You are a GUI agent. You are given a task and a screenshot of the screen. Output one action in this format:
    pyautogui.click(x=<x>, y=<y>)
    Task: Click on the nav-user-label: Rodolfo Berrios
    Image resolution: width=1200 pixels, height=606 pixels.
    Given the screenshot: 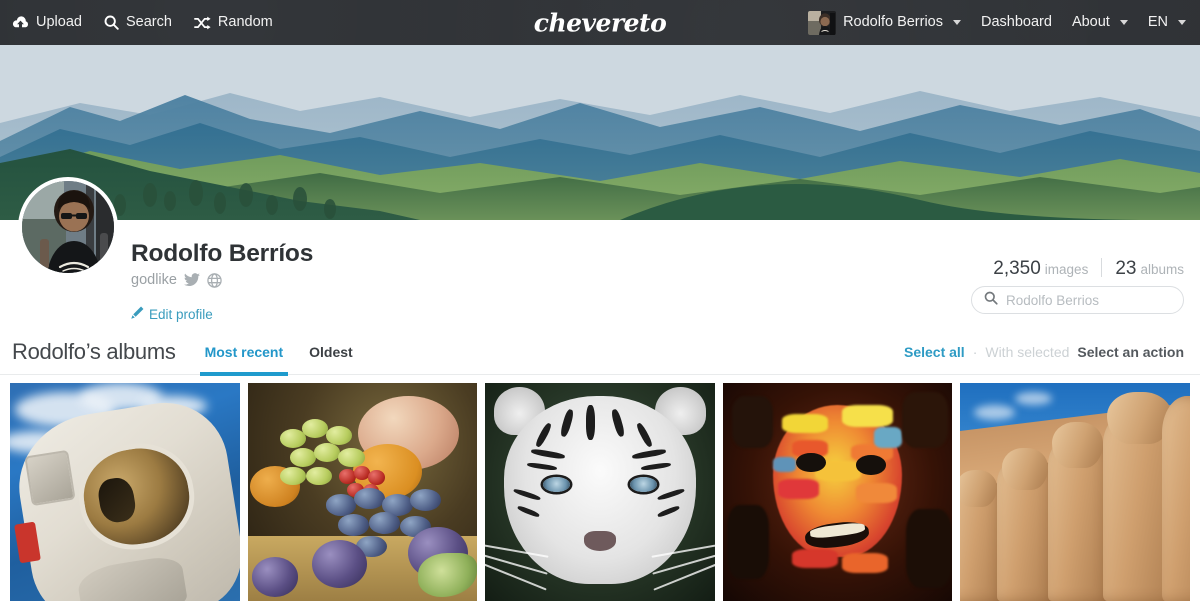 What is the action you would take?
    pyautogui.click(x=893, y=22)
    